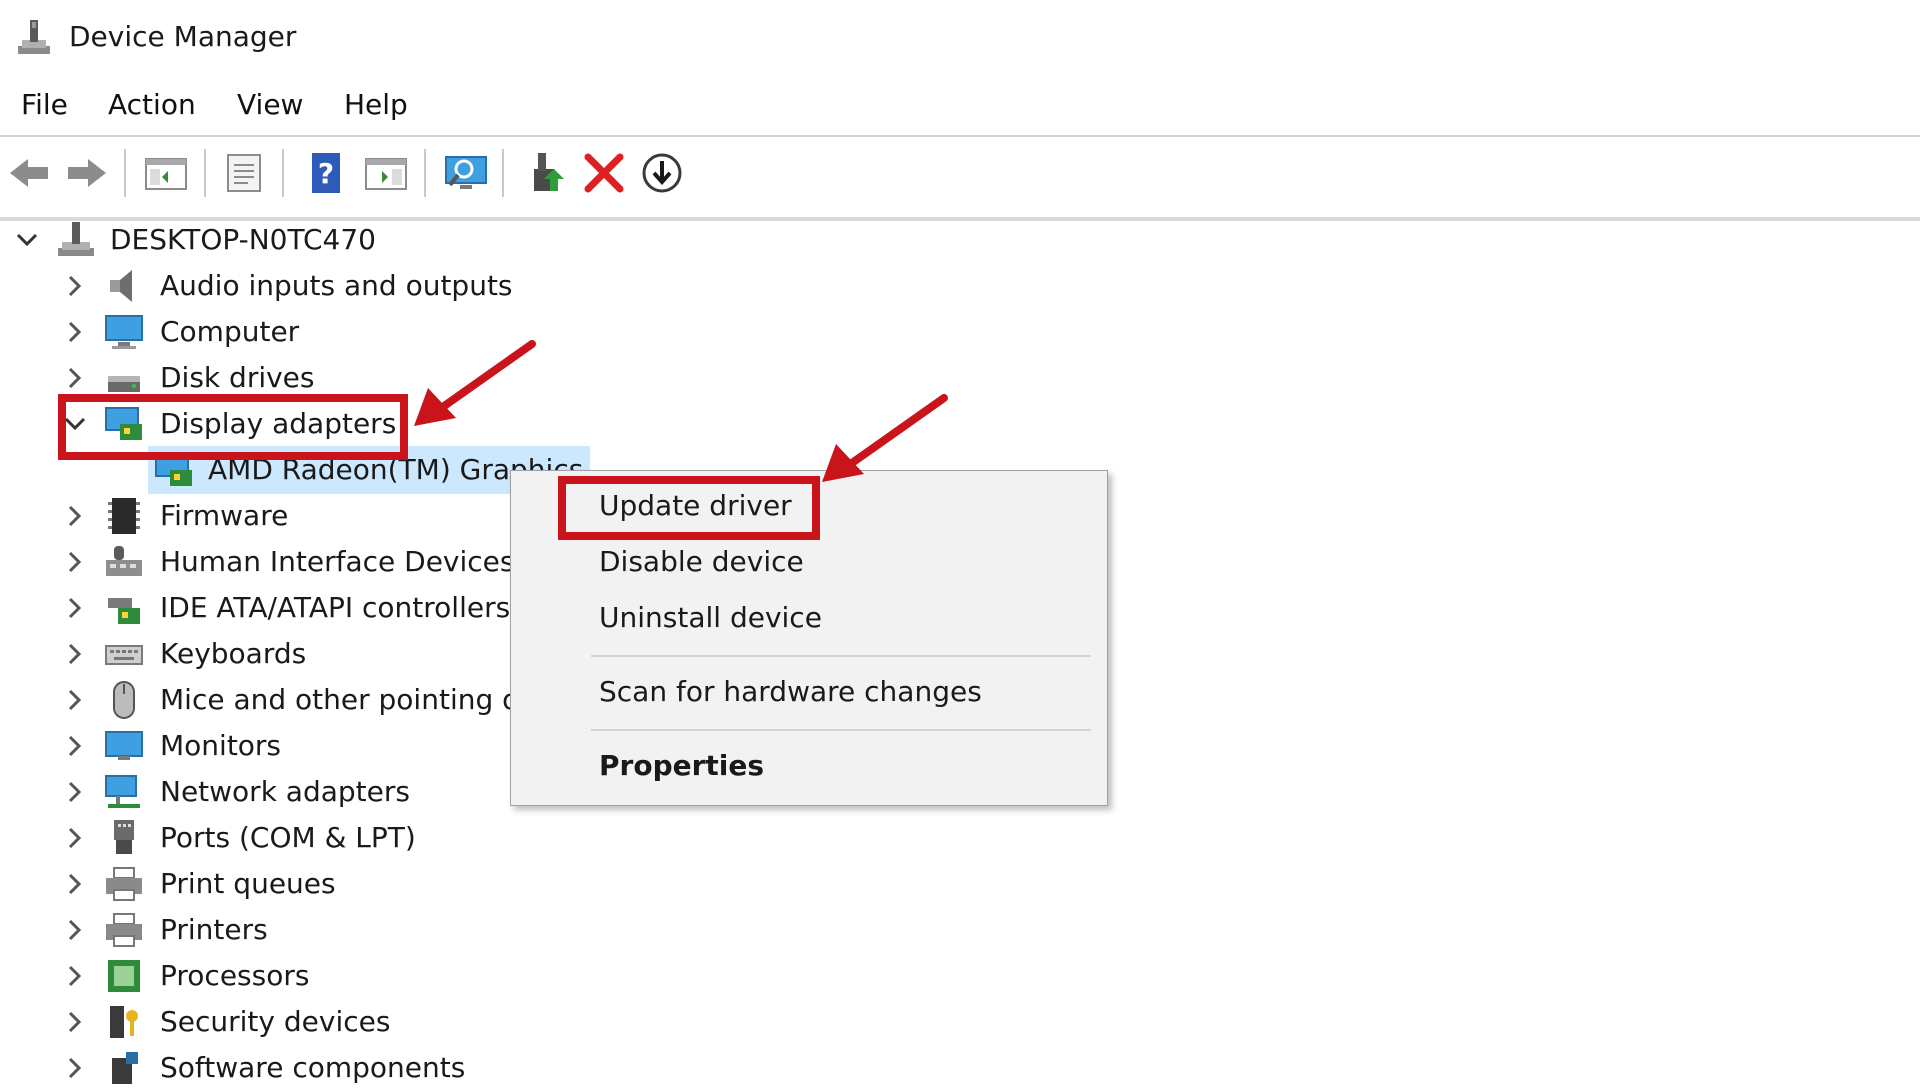  I want to click on menu-file: File, so click(44, 104).